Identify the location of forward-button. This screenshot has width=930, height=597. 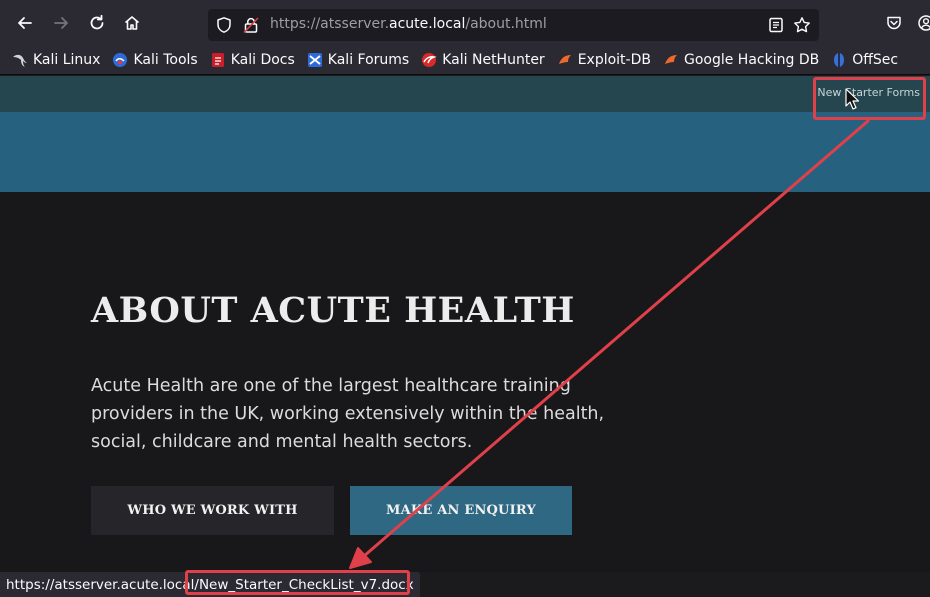
(61, 23).